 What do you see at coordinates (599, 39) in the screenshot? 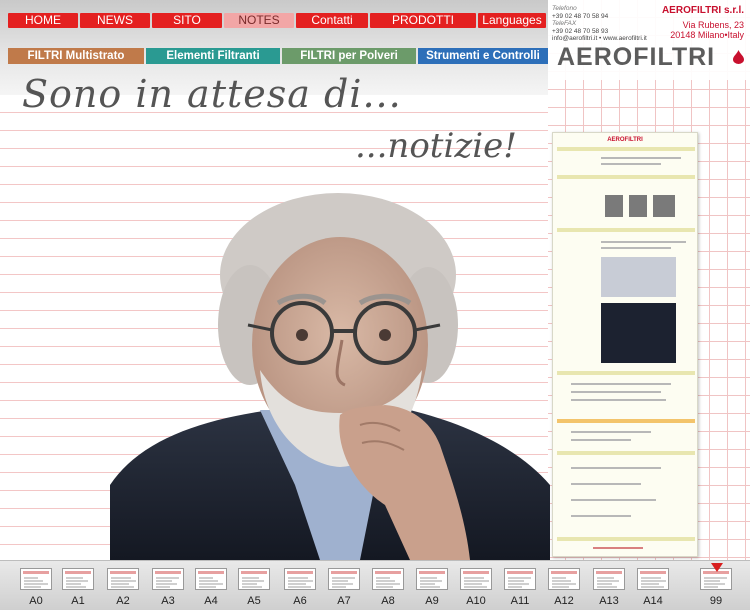
I see `email-website: info@aerofiltri.it • www.aerofiltri.it` at bounding box center [599, 39].